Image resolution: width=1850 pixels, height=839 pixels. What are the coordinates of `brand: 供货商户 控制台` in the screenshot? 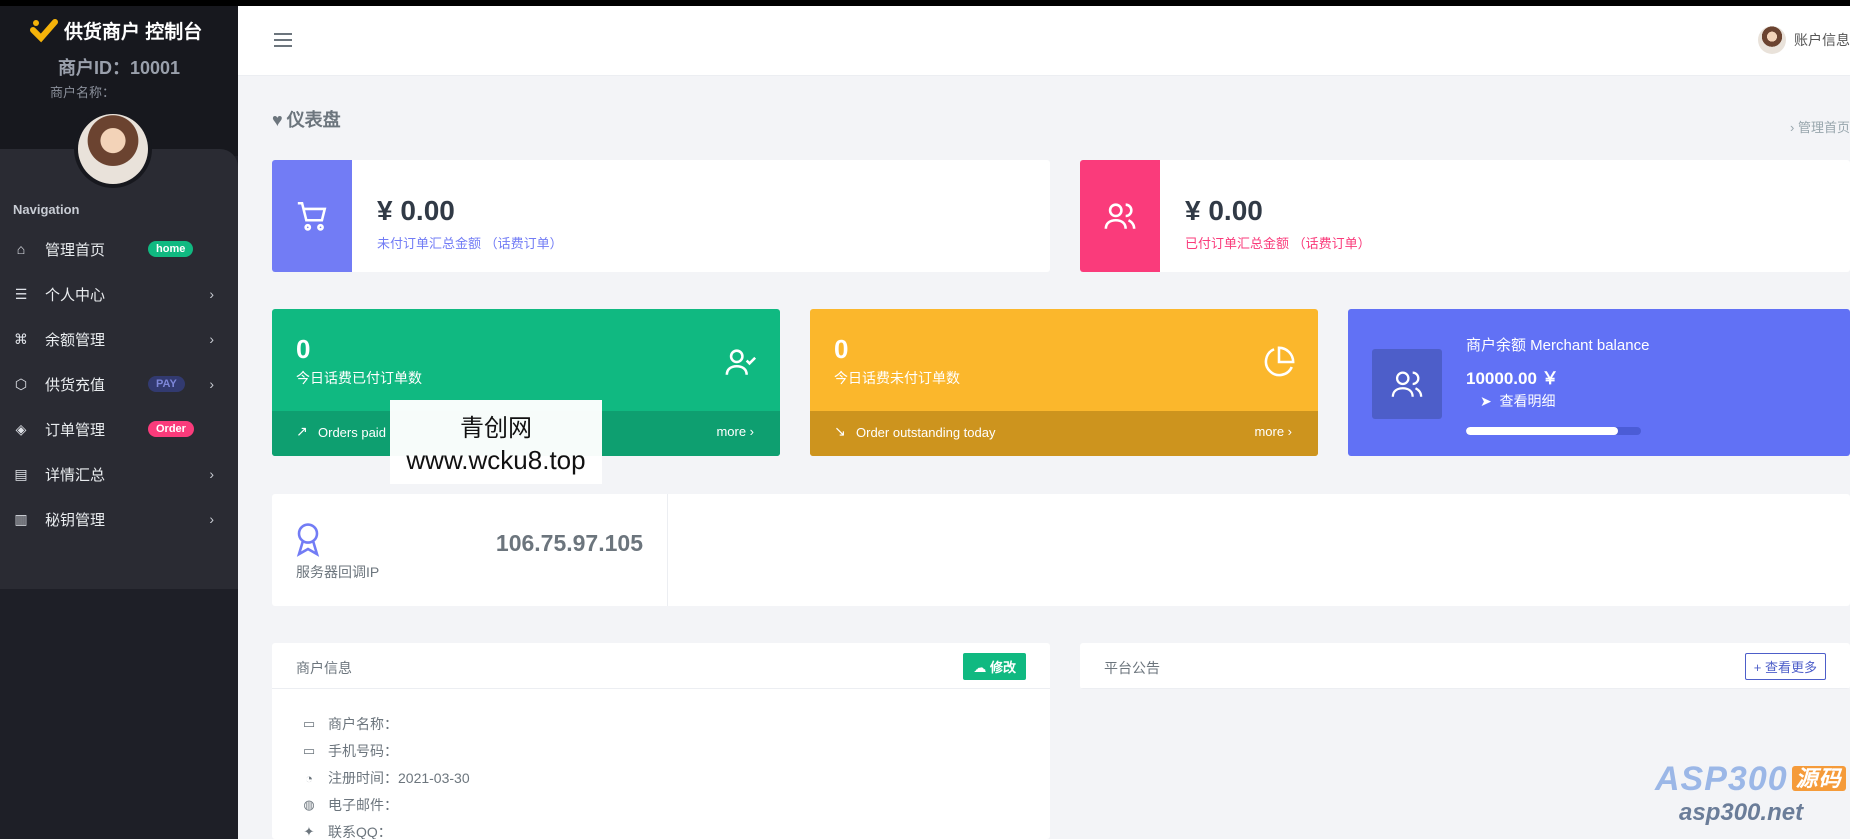 It's located at (116, 30).